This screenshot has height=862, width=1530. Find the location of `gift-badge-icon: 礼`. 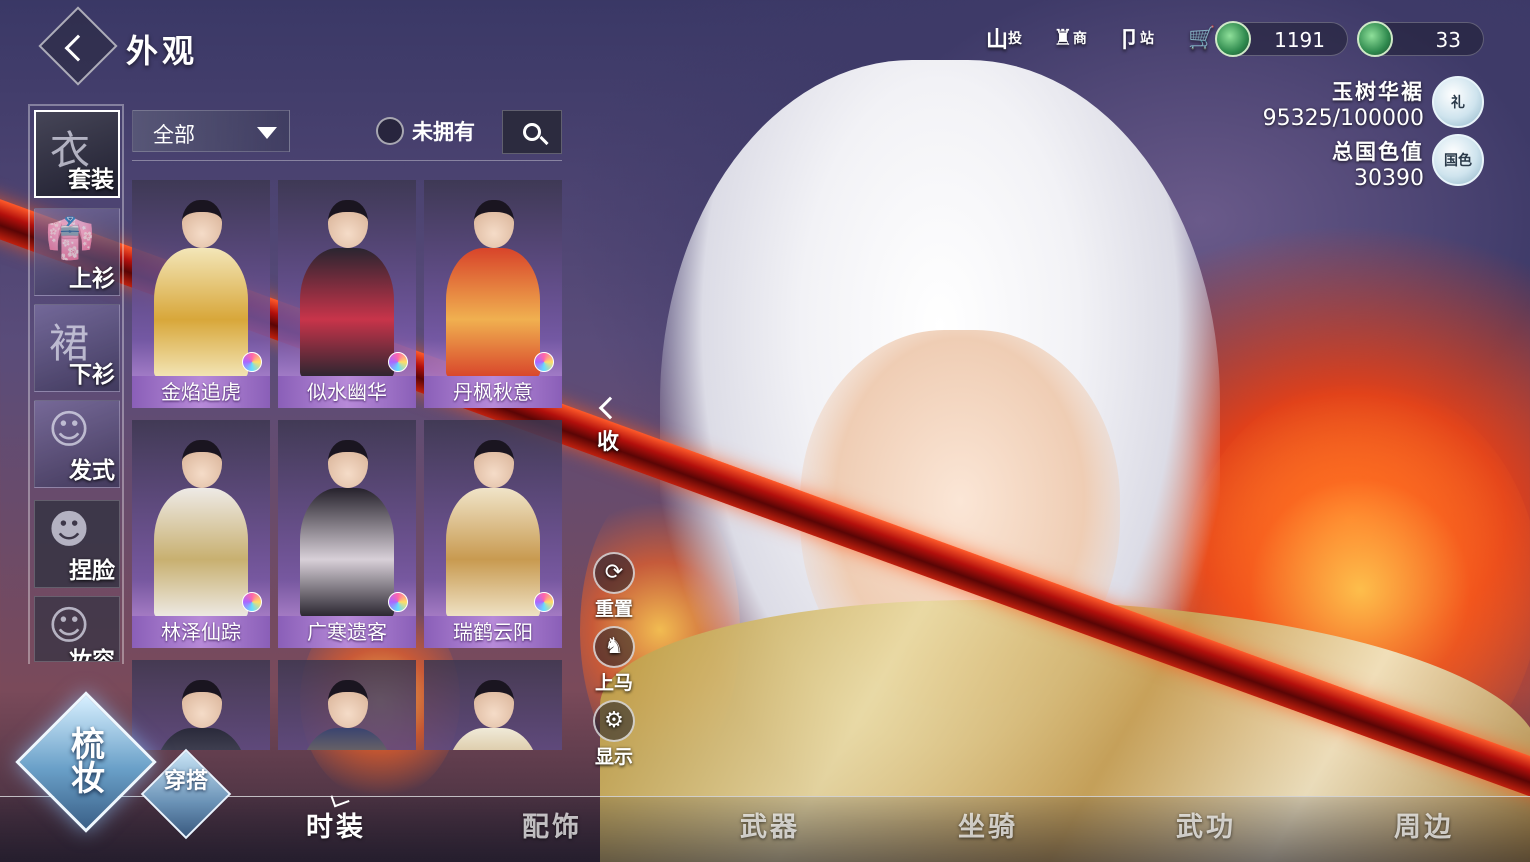

gift-badge-icon: 礼 is located at coordinates (1458, 102).